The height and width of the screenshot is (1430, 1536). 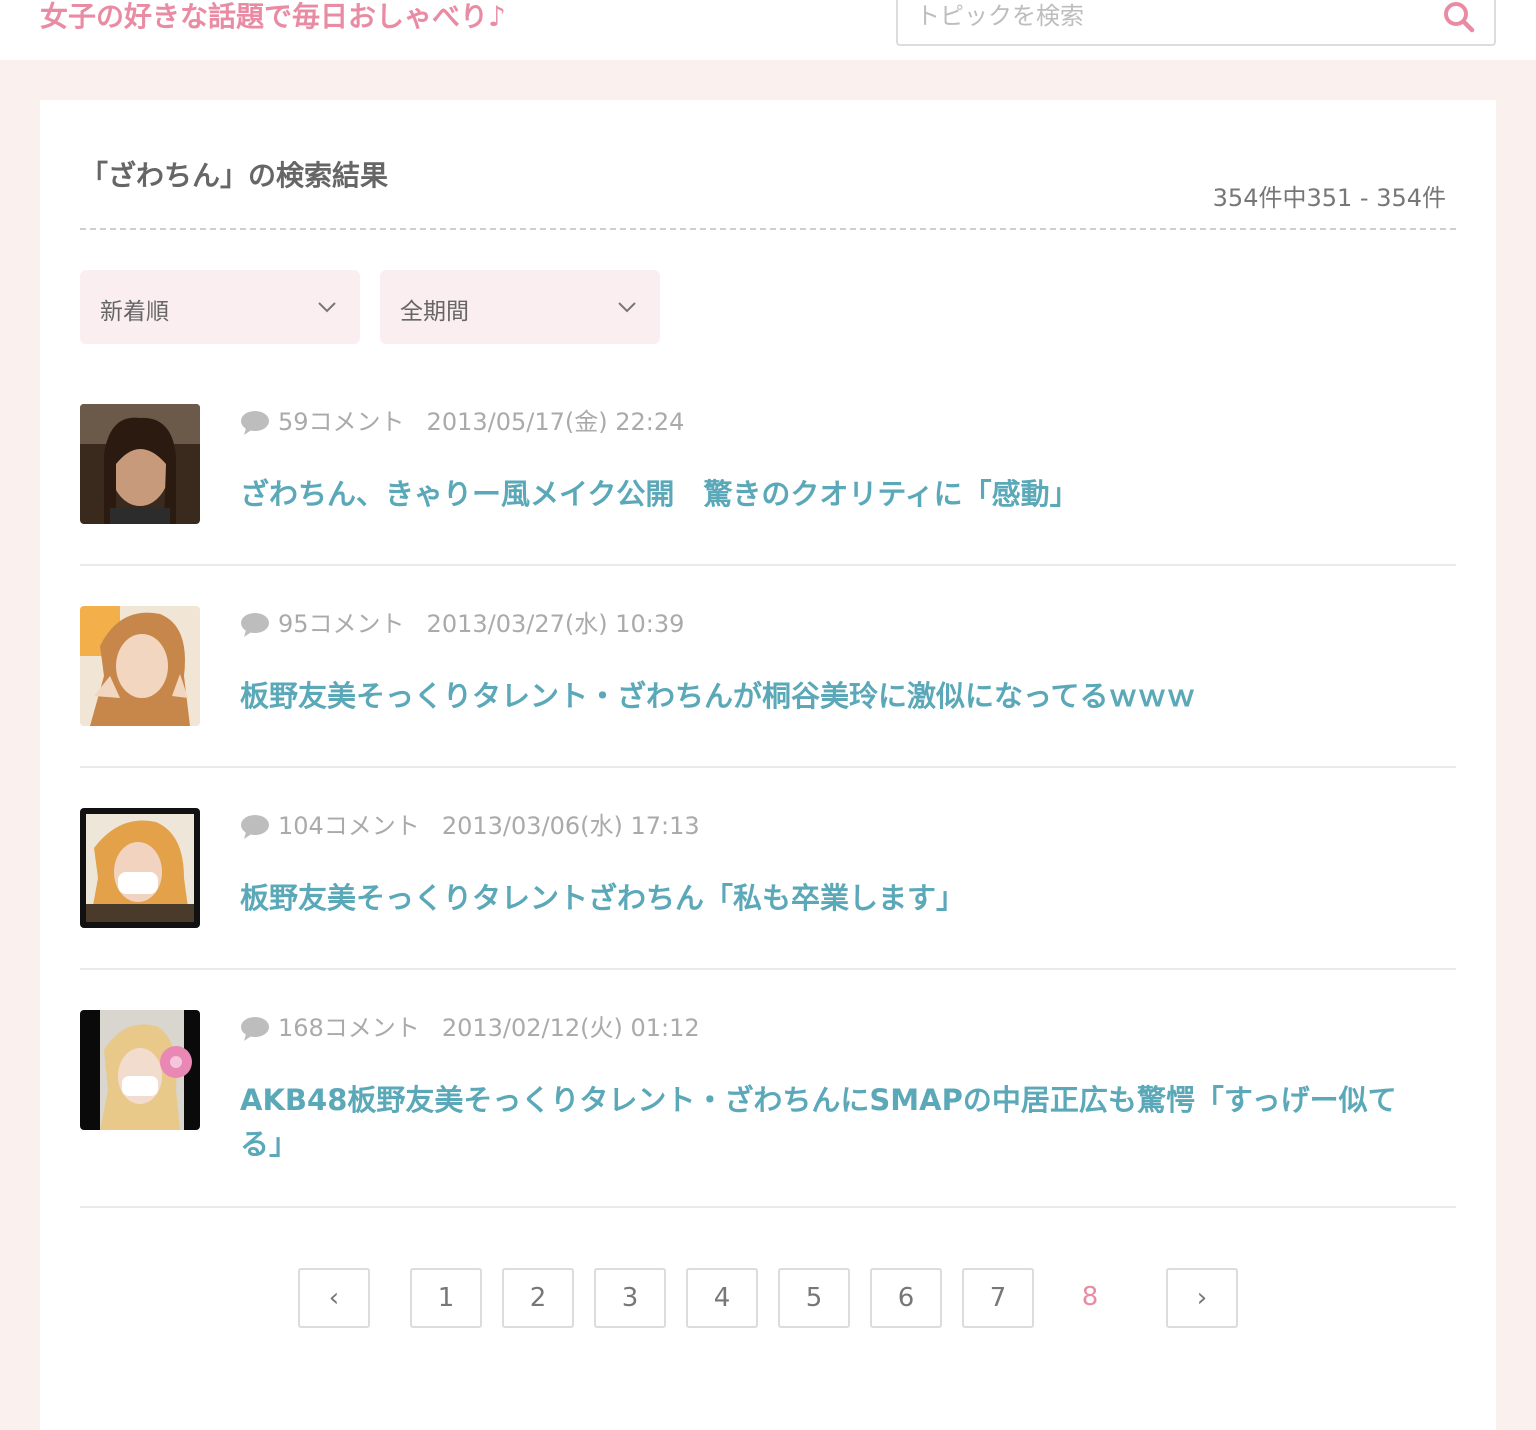 What do you see at coordinates (234, 175) in the screenshot?
I see `results-title: 「ざわちん」の検索結果` at bounding box center [234, 175].